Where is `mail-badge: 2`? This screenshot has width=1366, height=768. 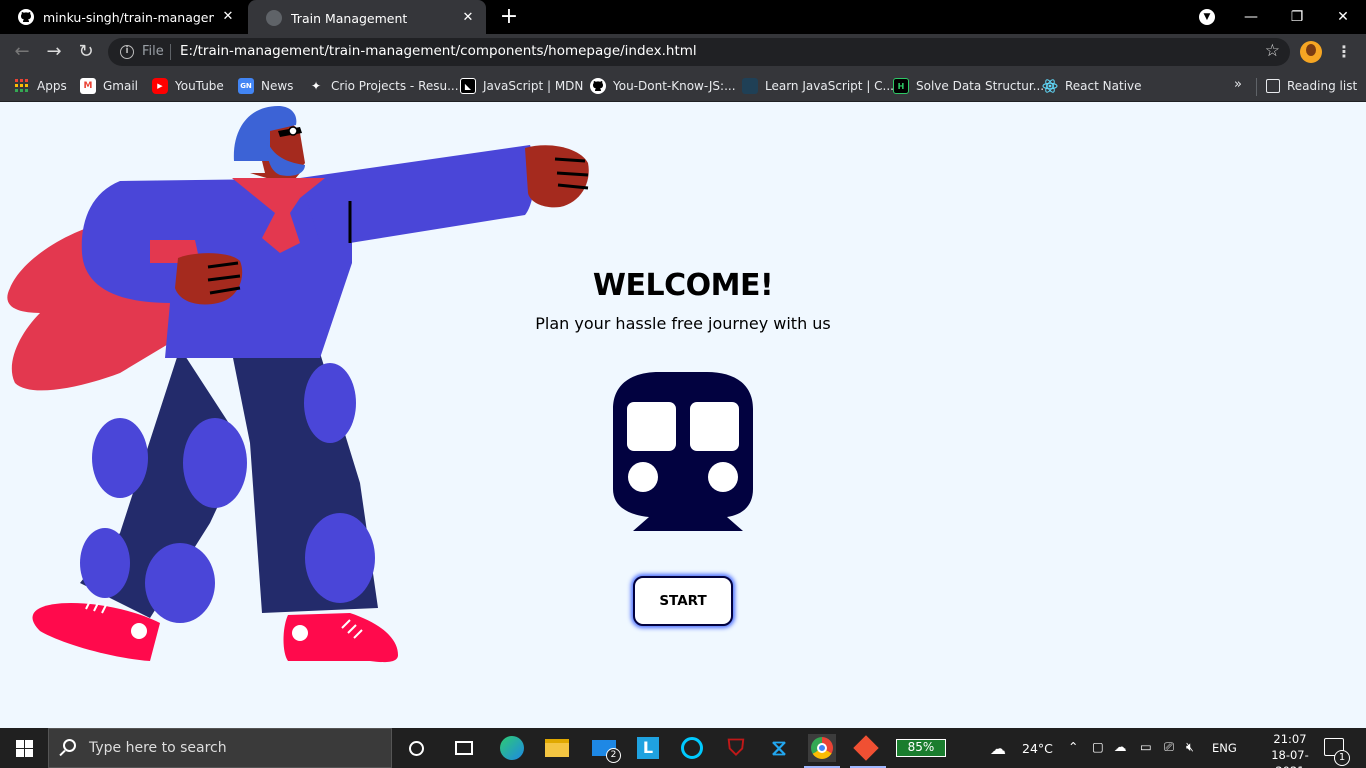
mail-badge: 2 is located at coordinates (613, 755).